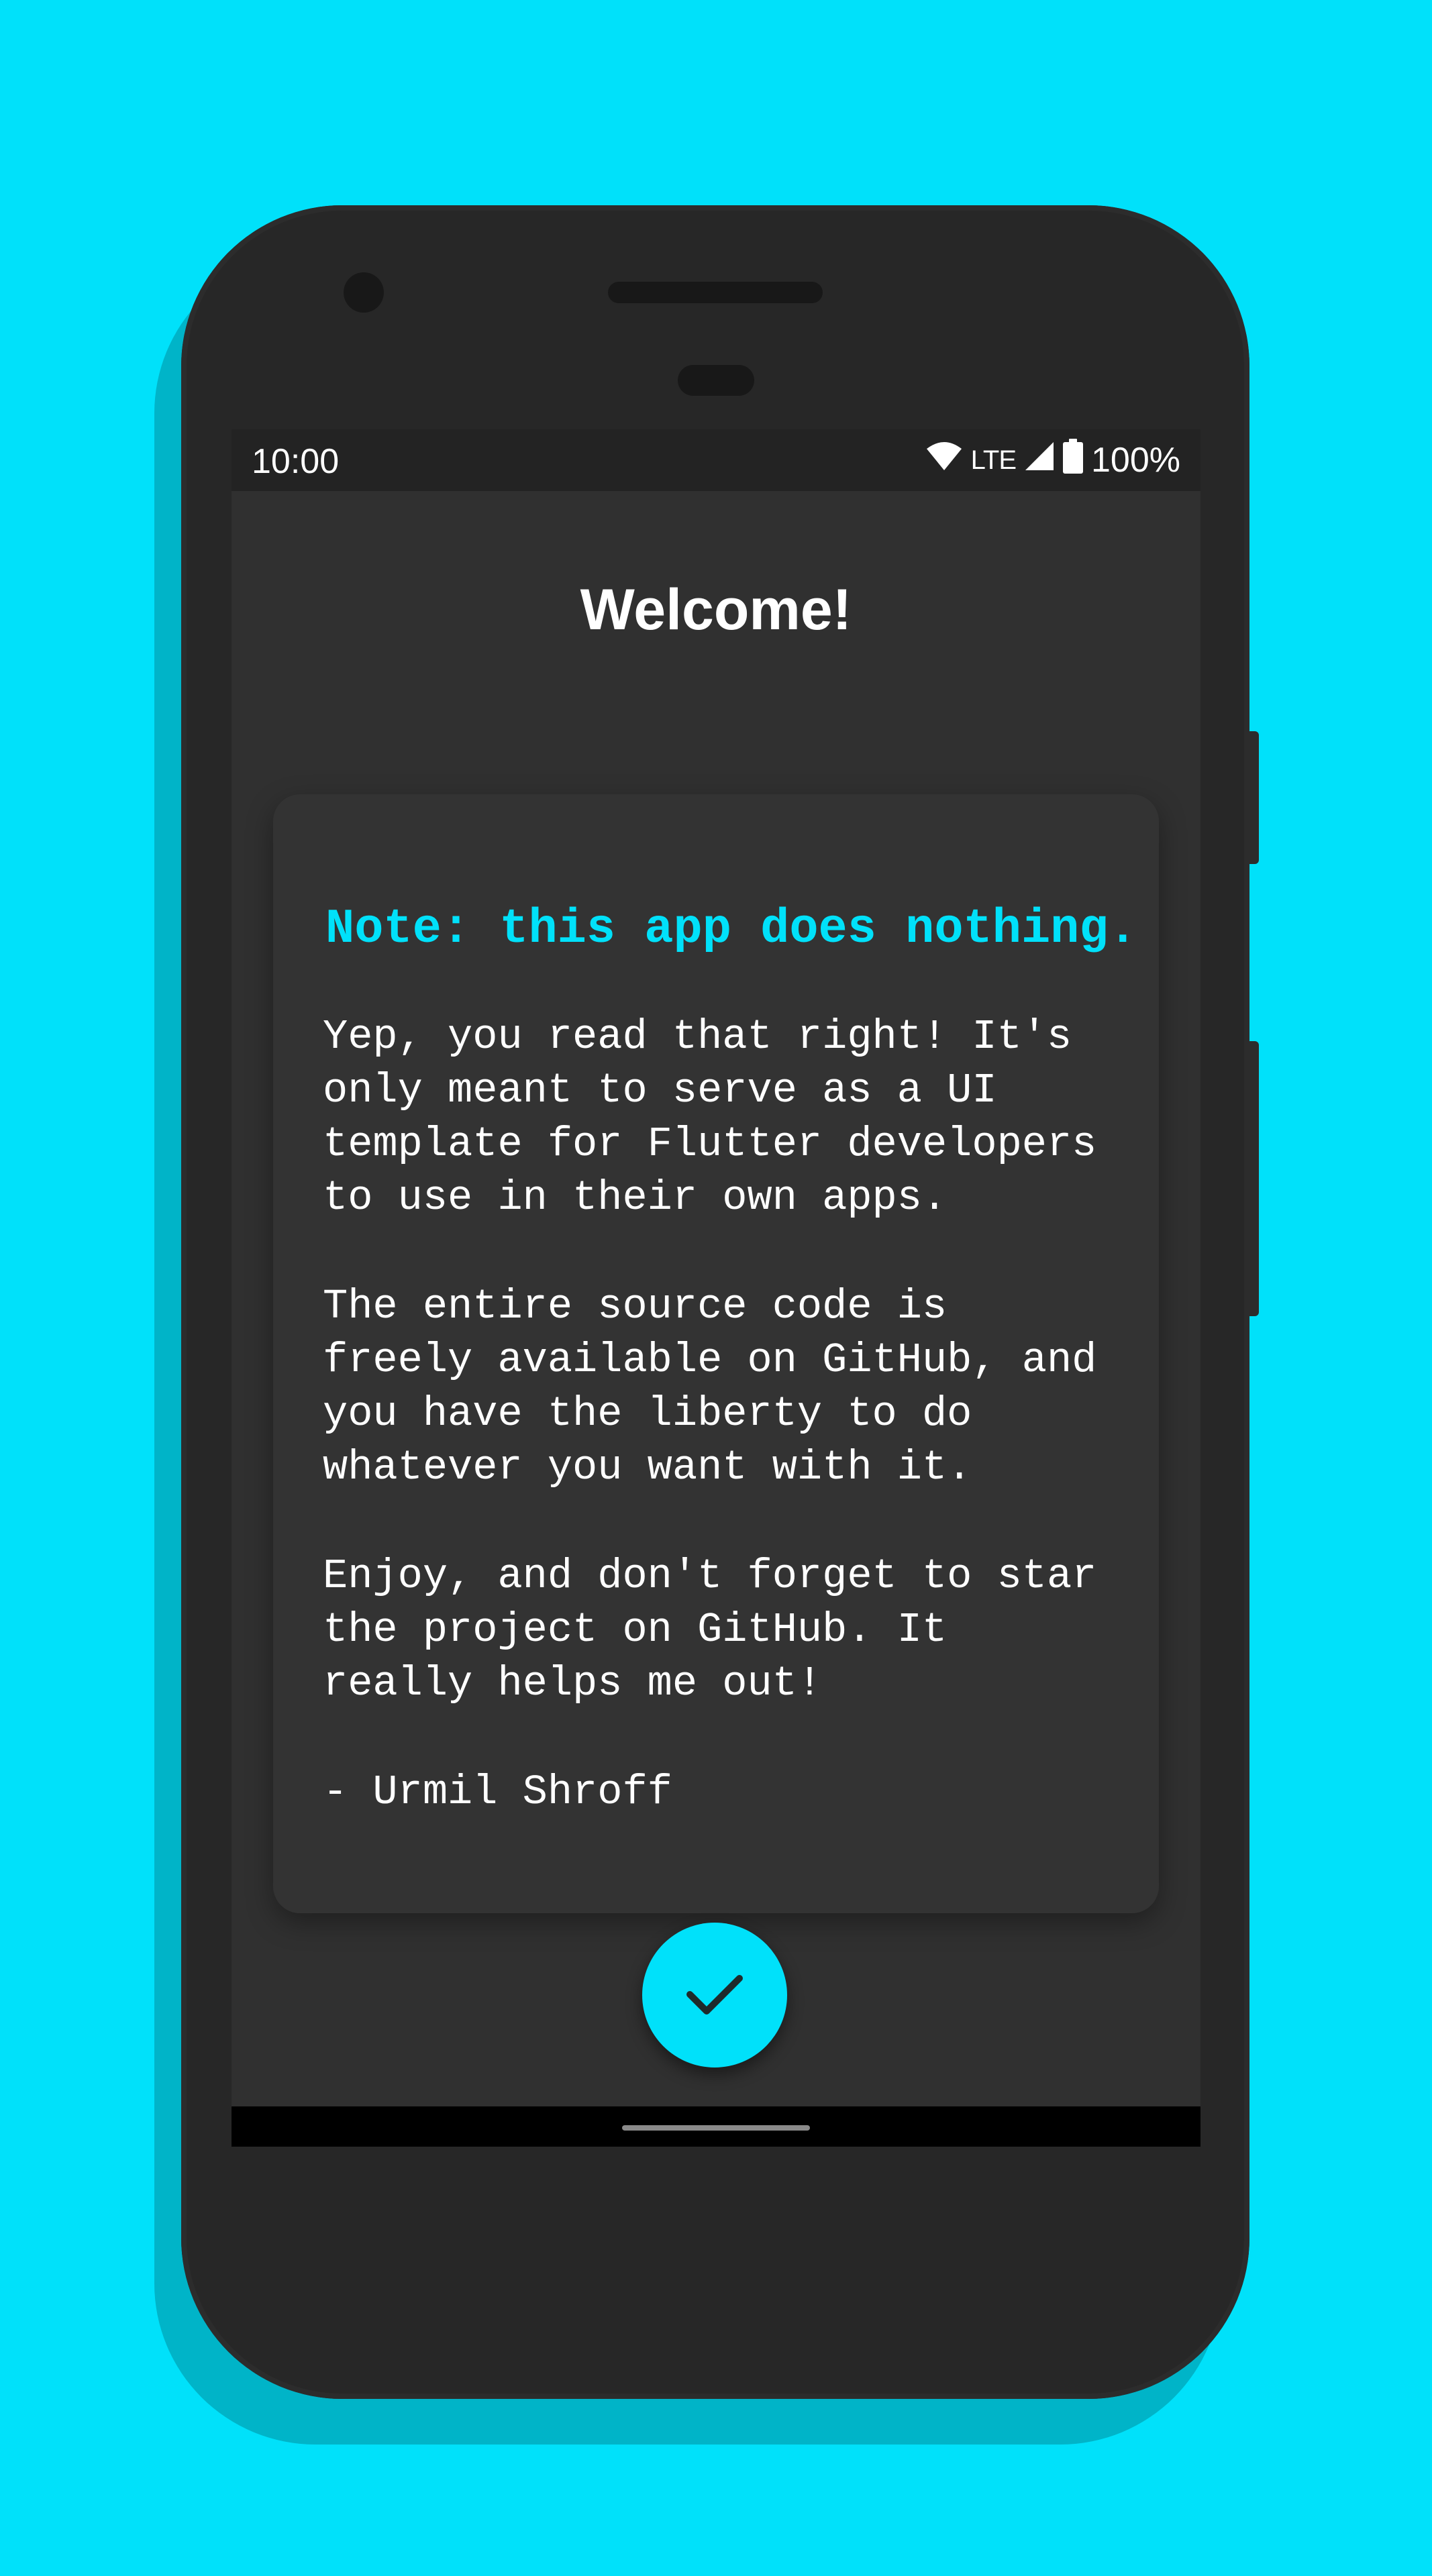  What do you see at coordinates (1135, 460) in the screenshot?
I see `battery-percentage: 100%` at bounding box center [1135, 460].